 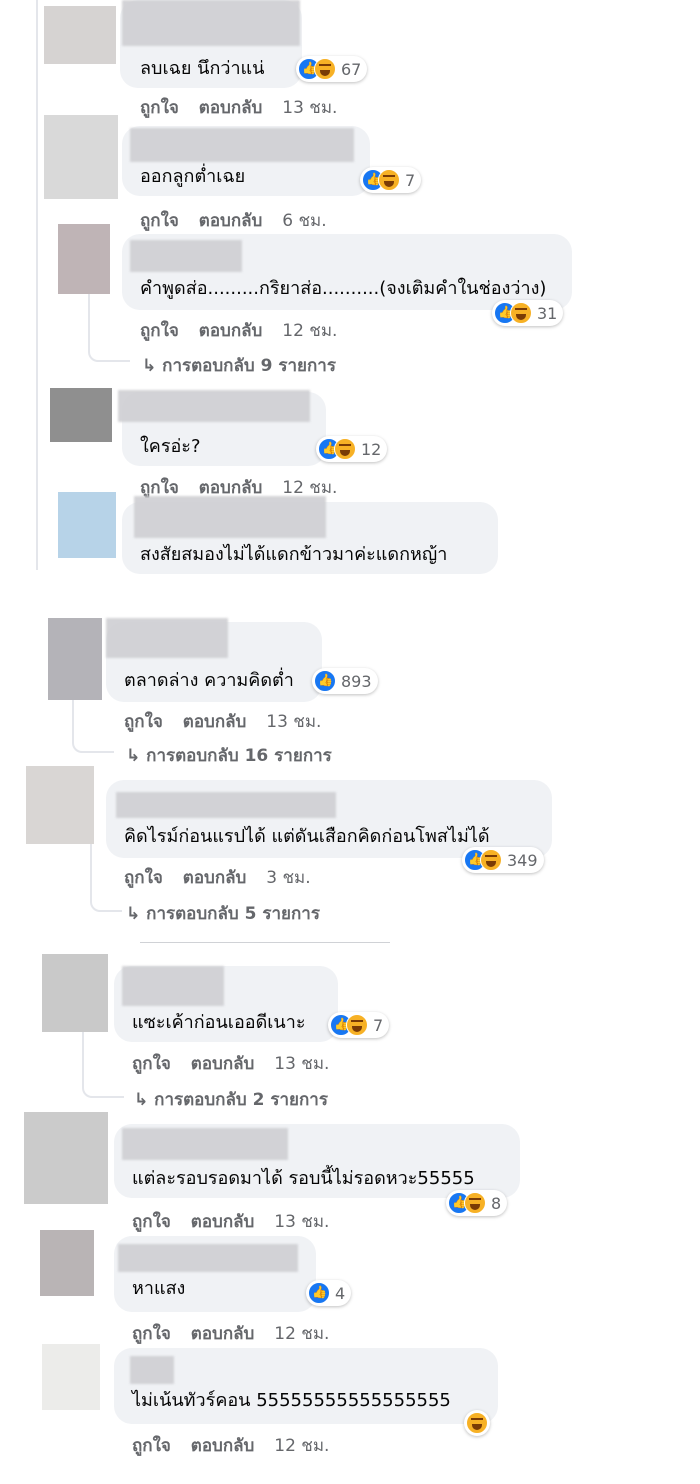 I want to click on reaction-count: 349, so click(x=522, y=860).